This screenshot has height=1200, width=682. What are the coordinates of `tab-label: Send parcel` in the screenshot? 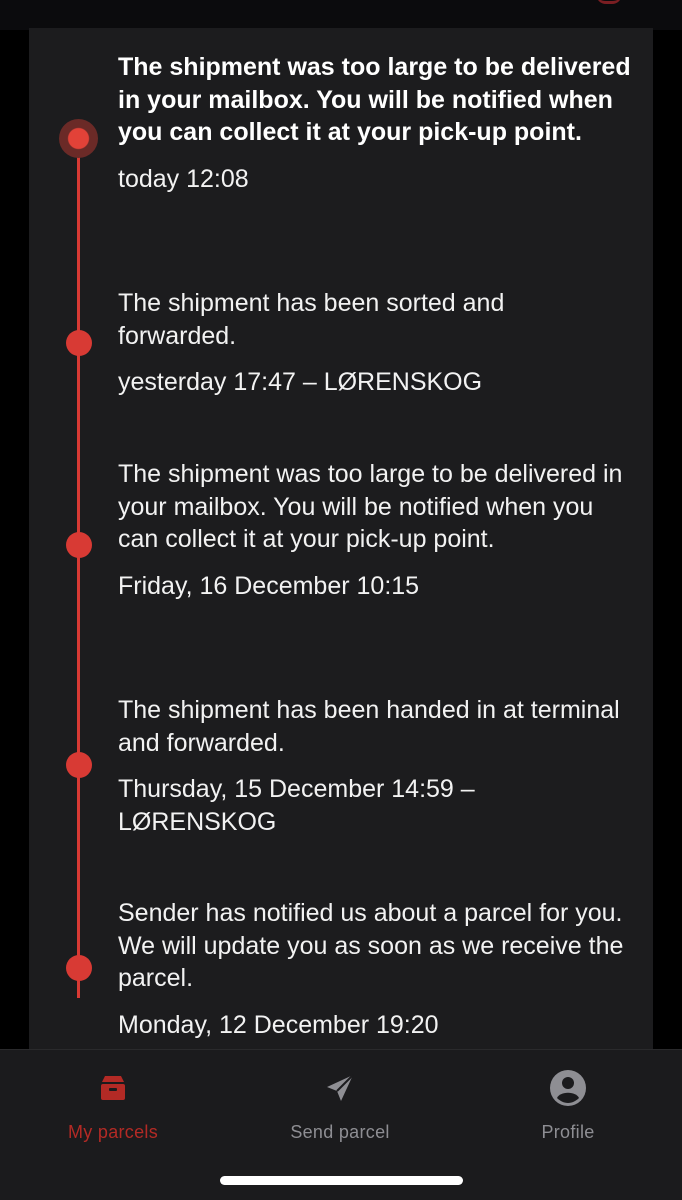 It's located at (340, 1132).